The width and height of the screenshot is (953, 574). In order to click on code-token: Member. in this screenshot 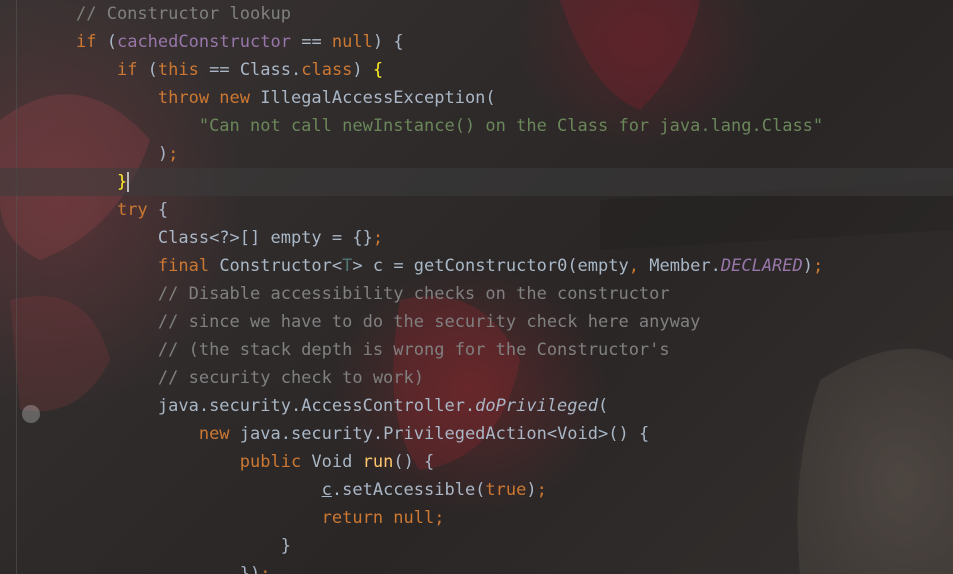, I will do `click(679, 266)`.